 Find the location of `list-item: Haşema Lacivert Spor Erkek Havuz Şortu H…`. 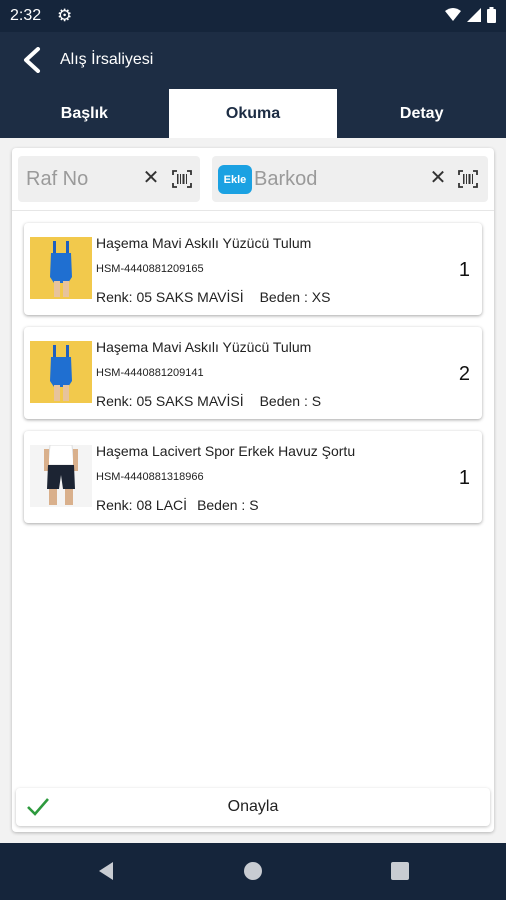

list-item: Haşema Lacivert Spor Erkek Havuz Şortu H… is located at coordinates (253, 477).